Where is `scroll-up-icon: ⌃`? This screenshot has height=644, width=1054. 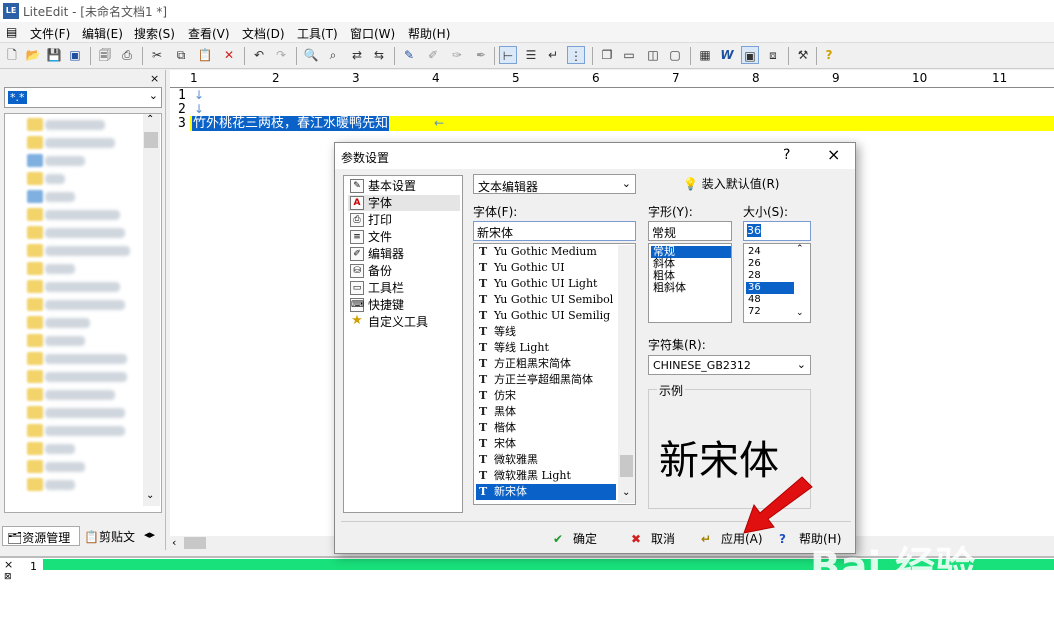 scroll-up-icon: ⌃ is located at coordinates (800, 249).